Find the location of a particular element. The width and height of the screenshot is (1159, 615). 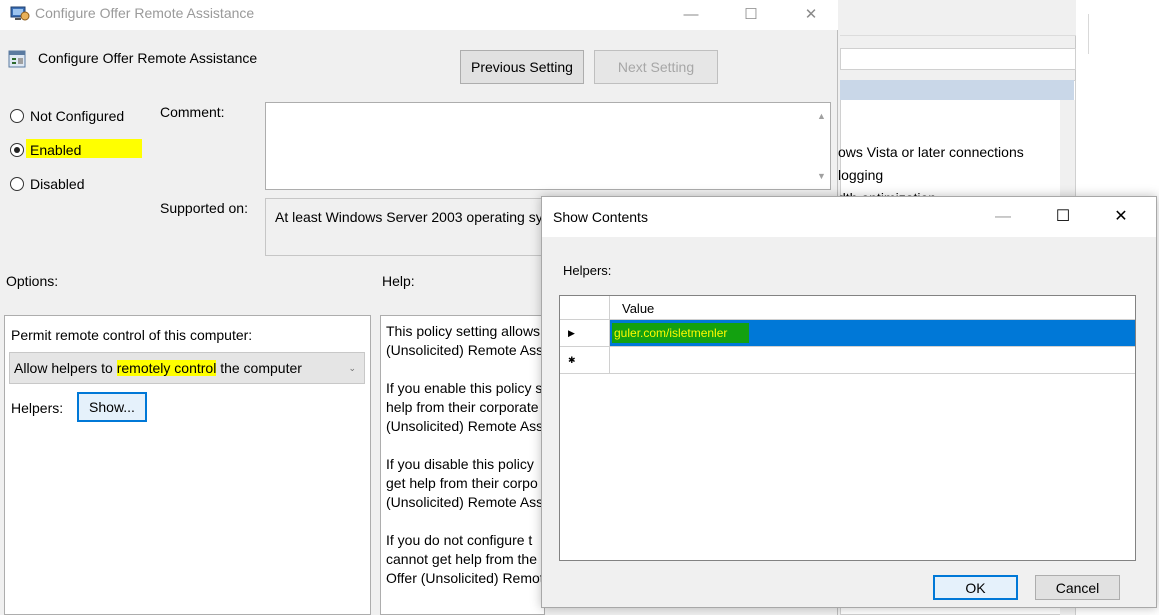

dialog-helpers-label: Helpers: is located at coordinates (587, 270).